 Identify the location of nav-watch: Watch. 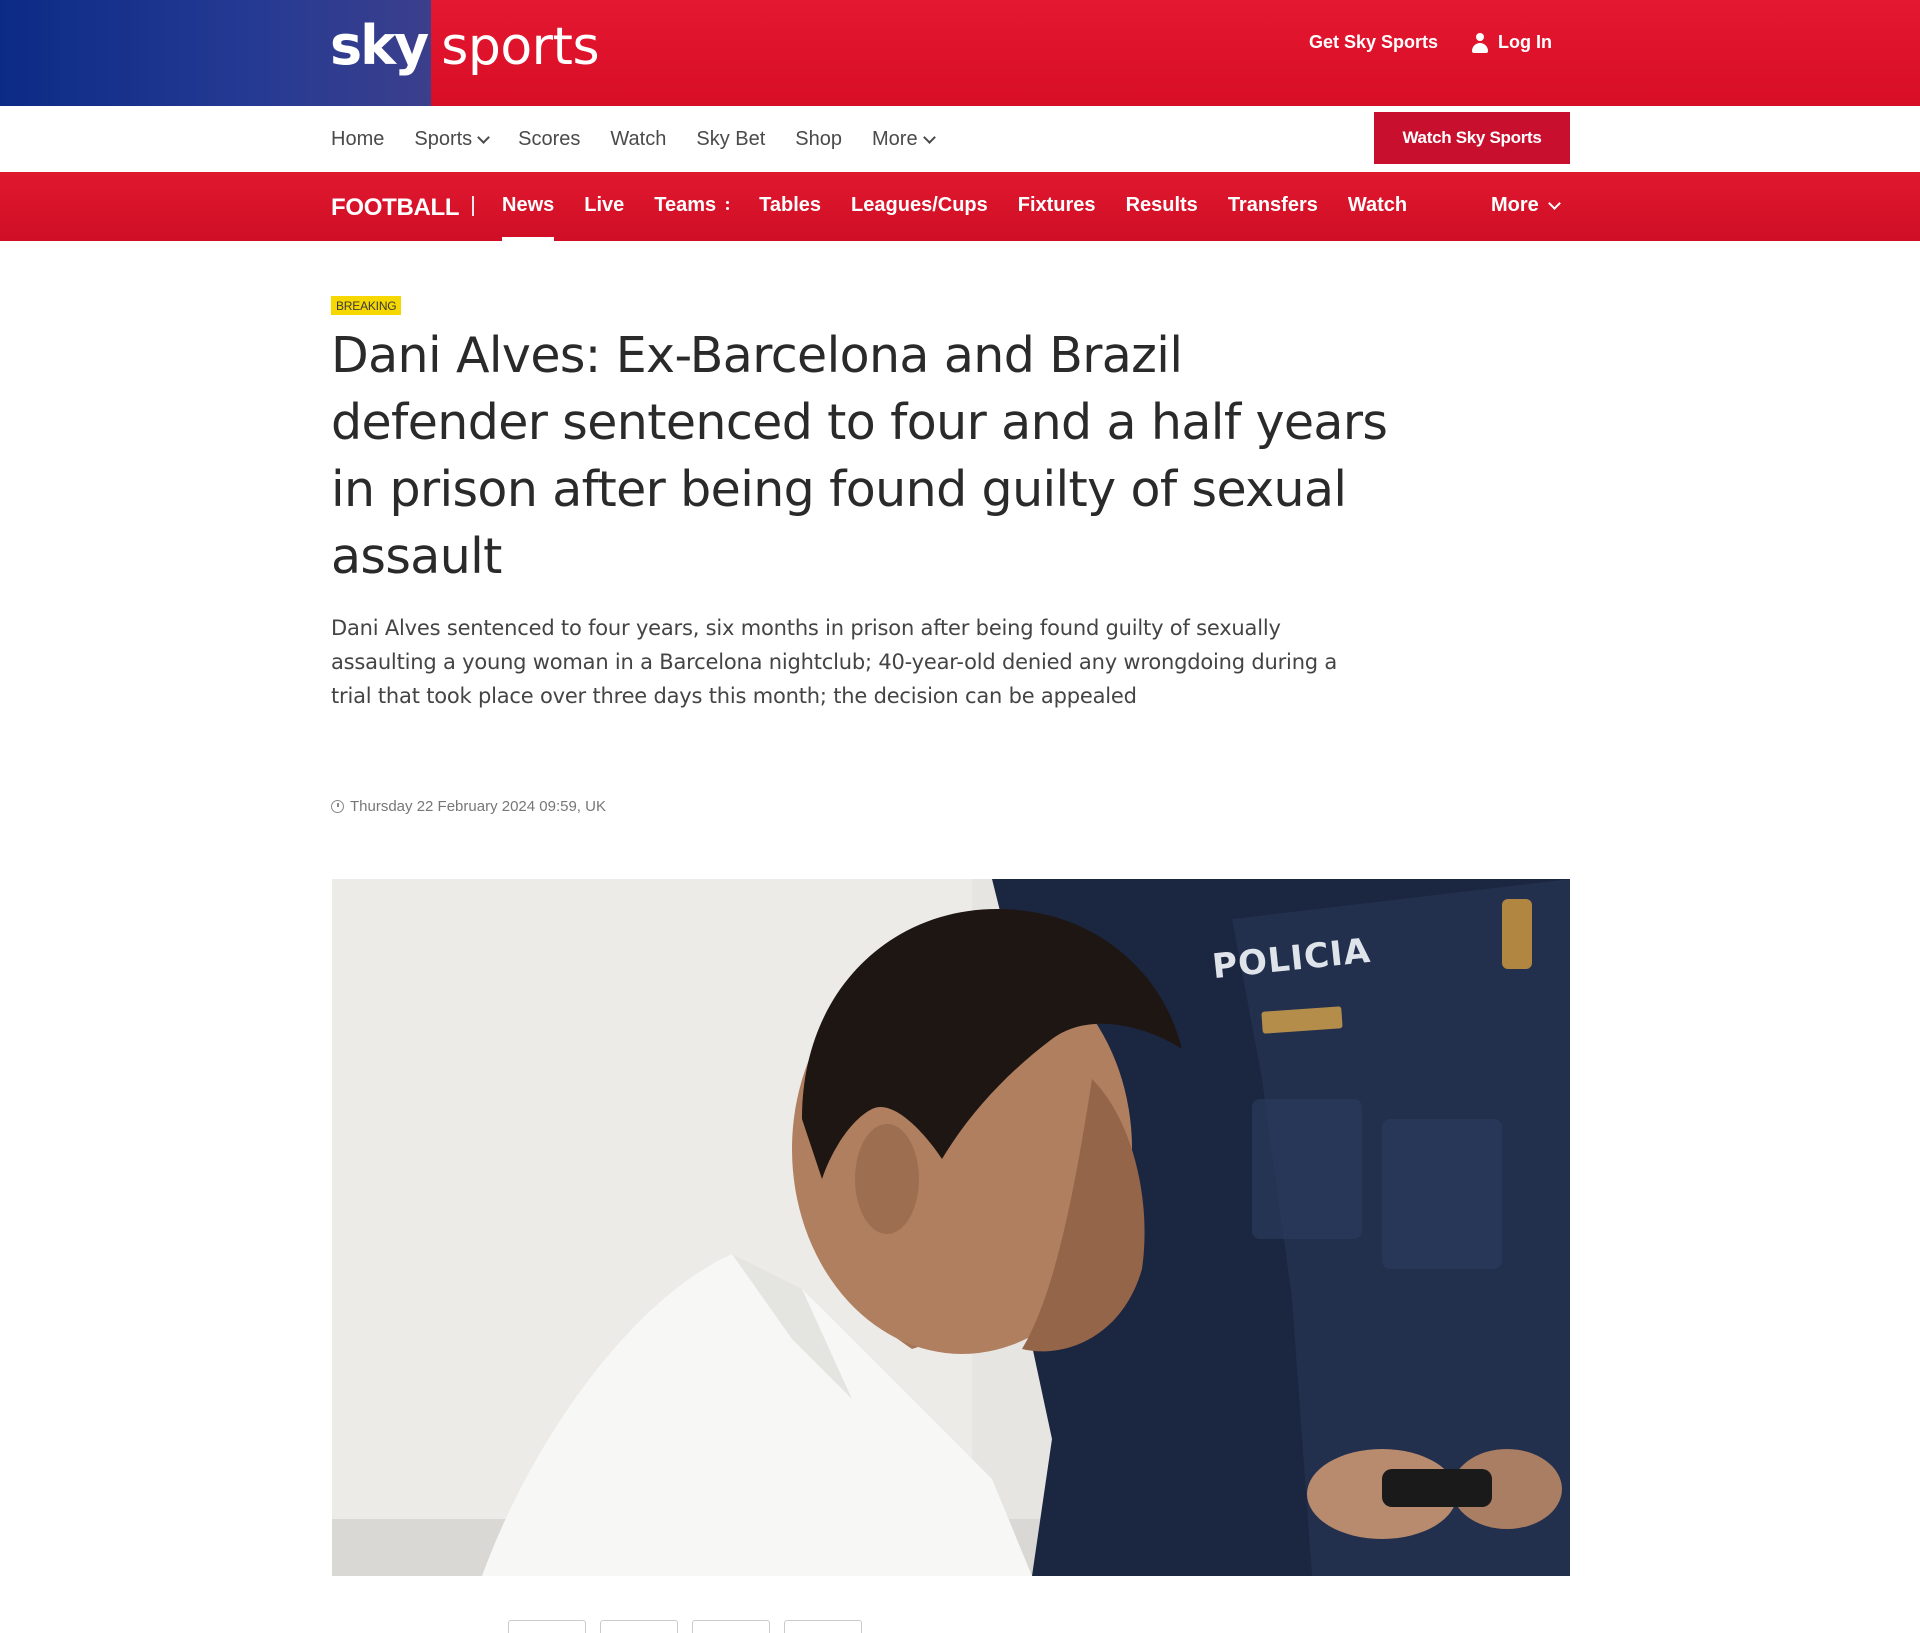
(638, 139).